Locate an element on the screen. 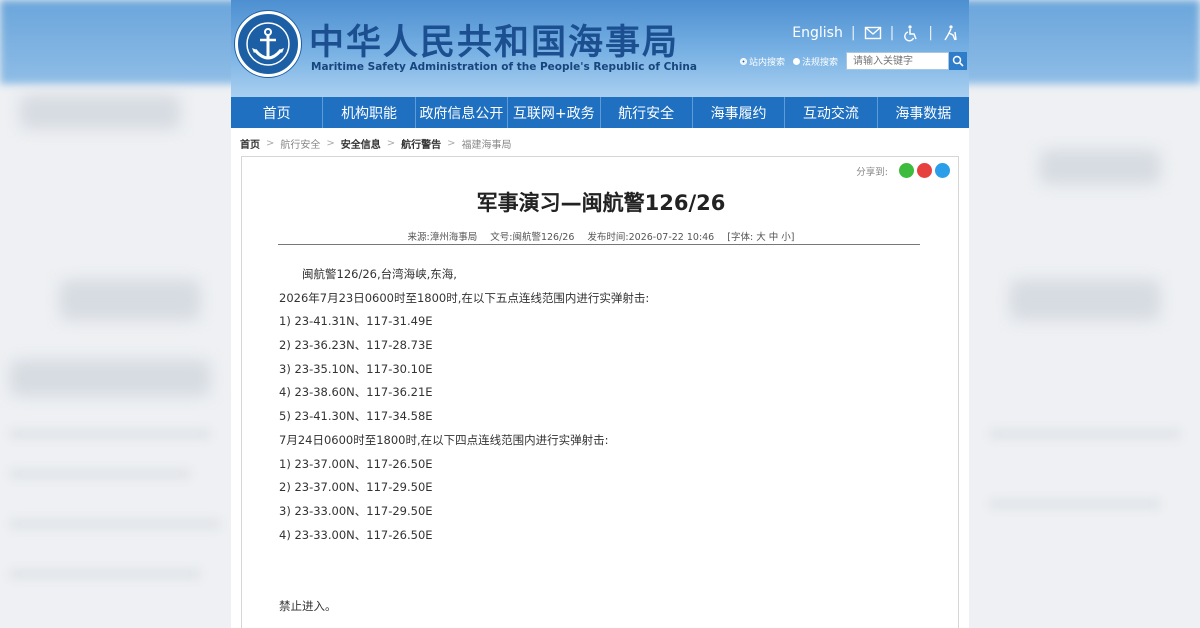 This screenshot has height=628, width=1200. wechat-icon is located at coordinates (906, 170).